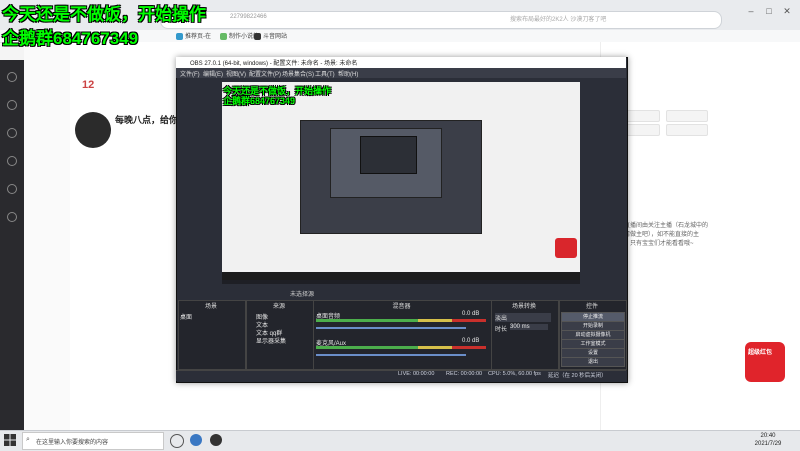 The width and height of the screenshot is (800, 451). What do you see at coordinates (768, 436) in the screenshot?
I see `clock-time: 20:40` at bounding box center [768, 436].